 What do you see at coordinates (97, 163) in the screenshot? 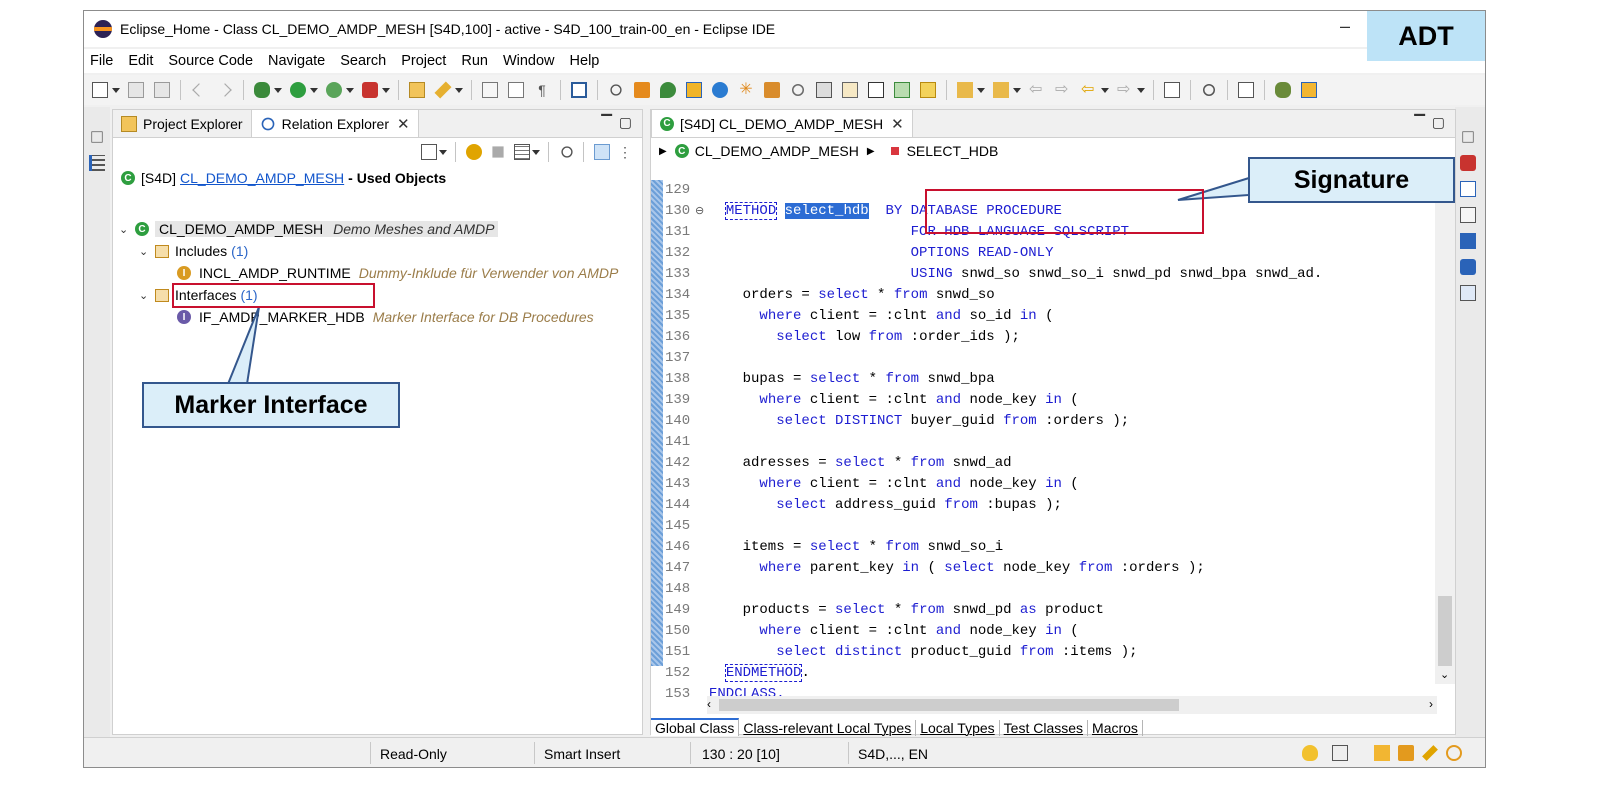
I see `outline-icon` at bounding box center [97, 163].